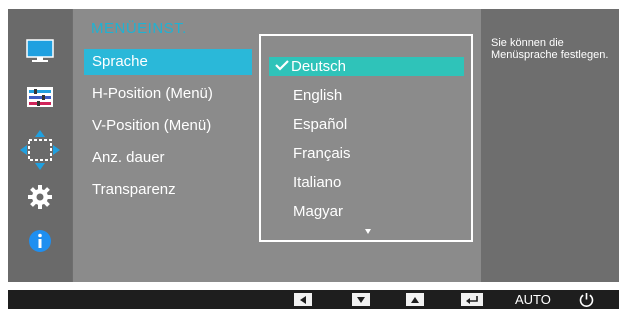 Image resolution: width=619 pixels, height=313 pixels. What do you see at coordinates (283, 66) in the screenshot?
I see `check-icon` at bounding box center [283, 66].